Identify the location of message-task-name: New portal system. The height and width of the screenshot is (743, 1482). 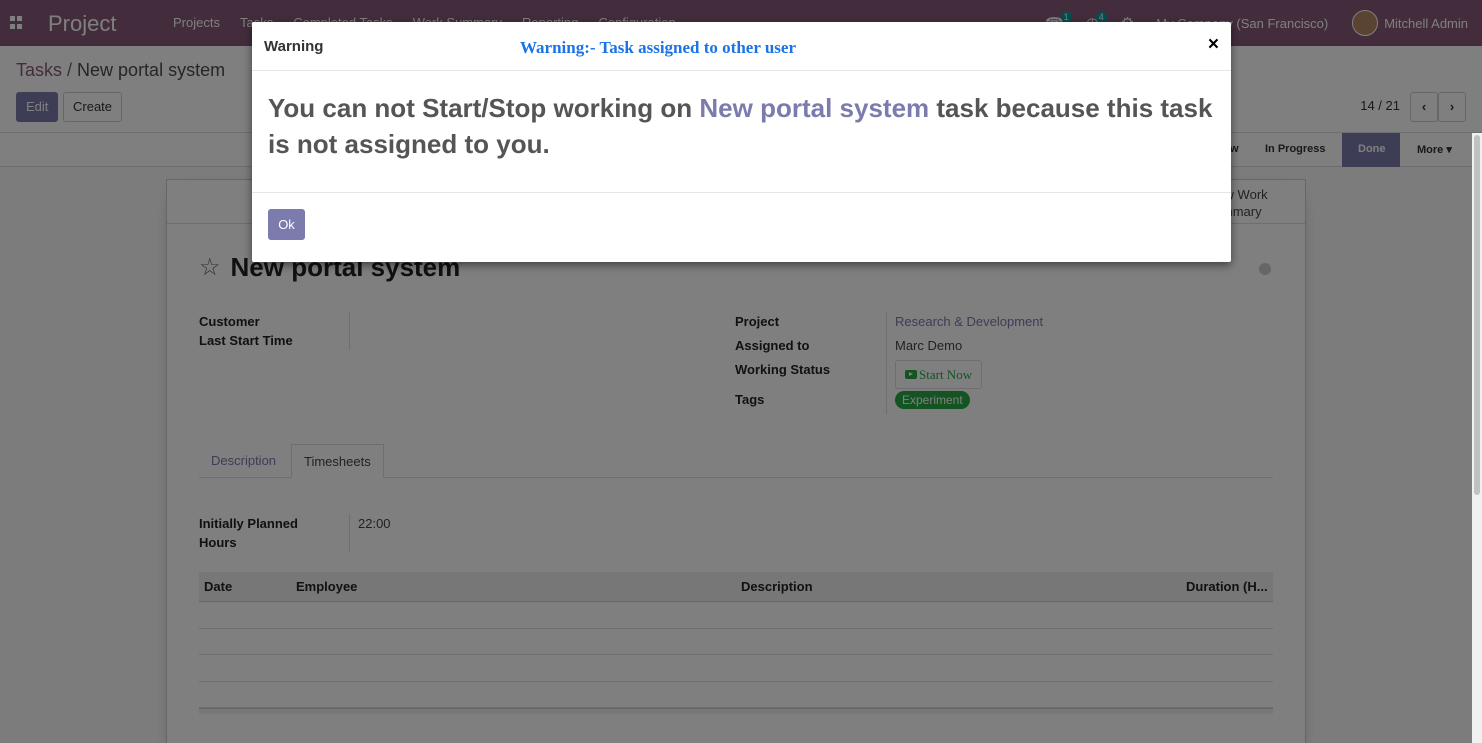
(814, 108).